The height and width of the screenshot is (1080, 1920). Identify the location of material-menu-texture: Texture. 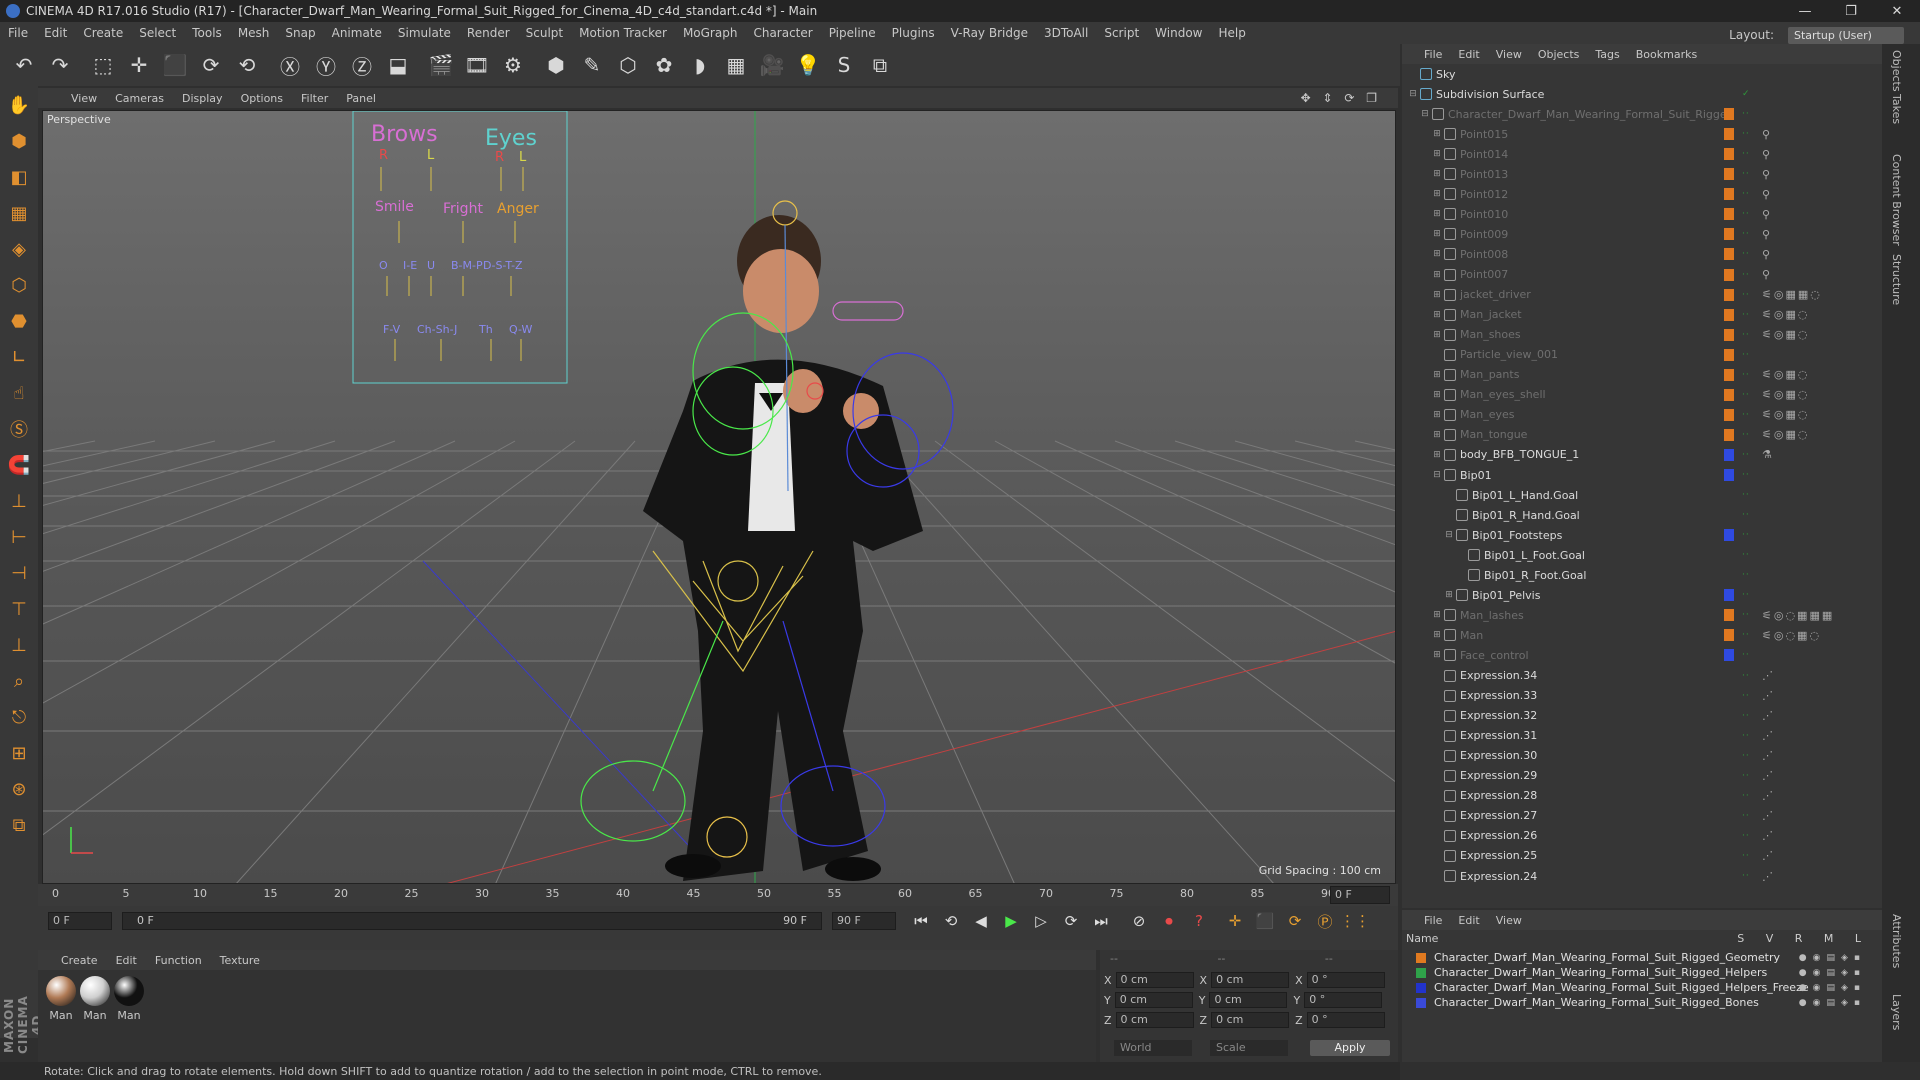
(240, 960).